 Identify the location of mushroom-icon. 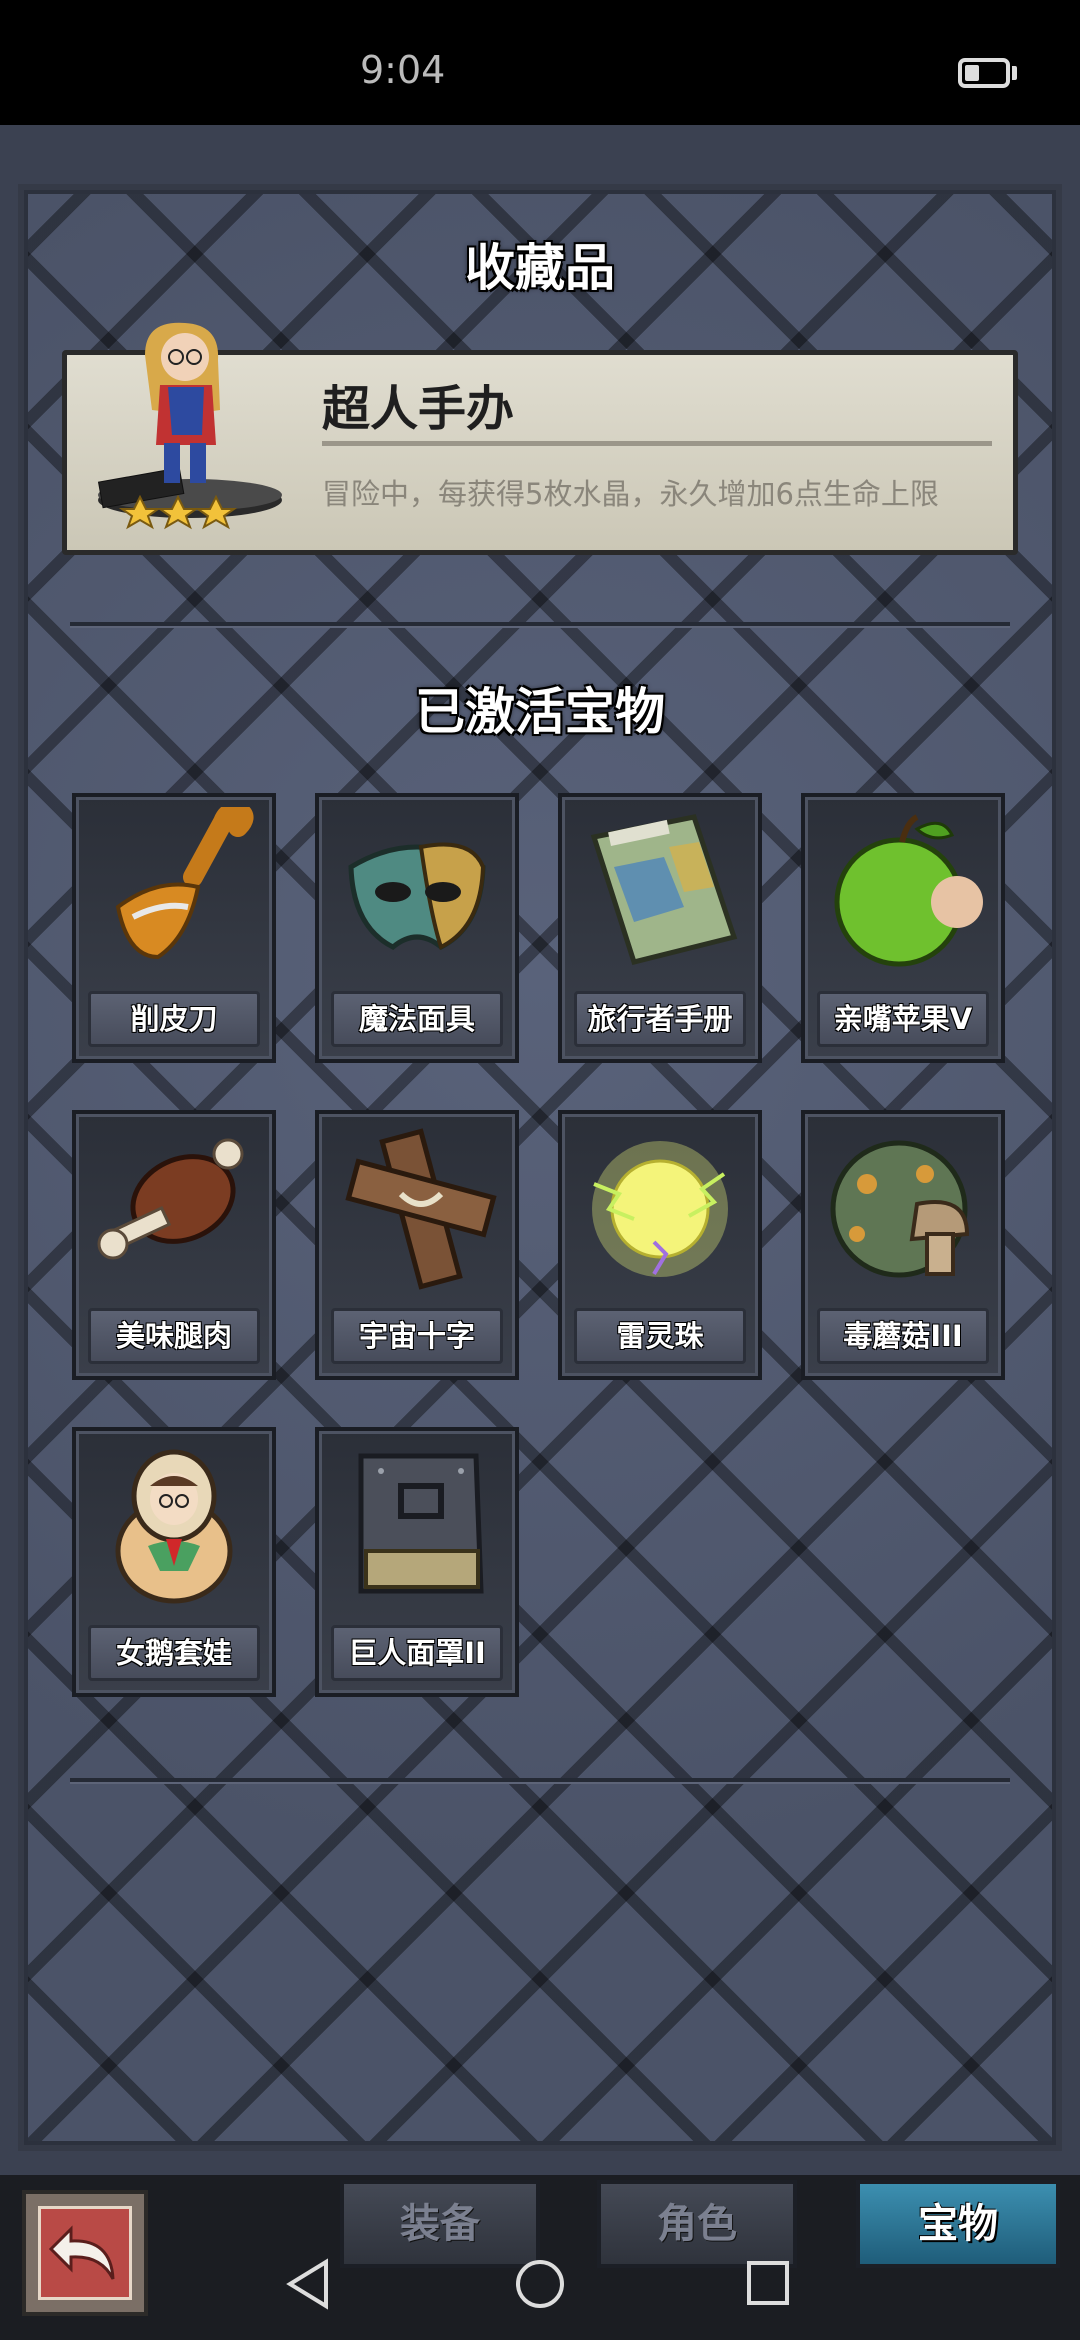
(900, 1209).